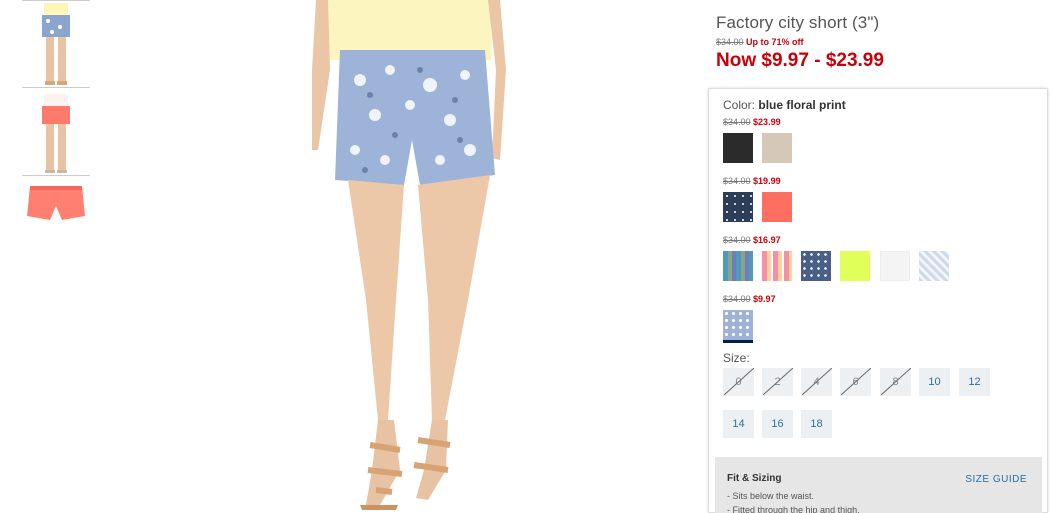 The image size is (1051, 513). Describe the element at coordinates (777, 148) in the screenshot. I see `swatch-khaki` at that location.